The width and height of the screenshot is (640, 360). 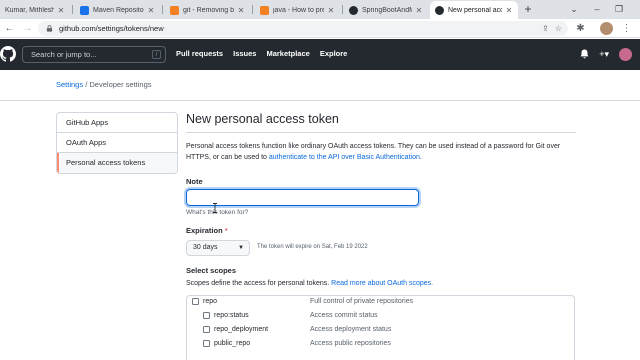 What do you see at coordinates (626, 28) in the screenshot?
I see `menu-dots-icon: ⋮` at bounding box center [626, 28].